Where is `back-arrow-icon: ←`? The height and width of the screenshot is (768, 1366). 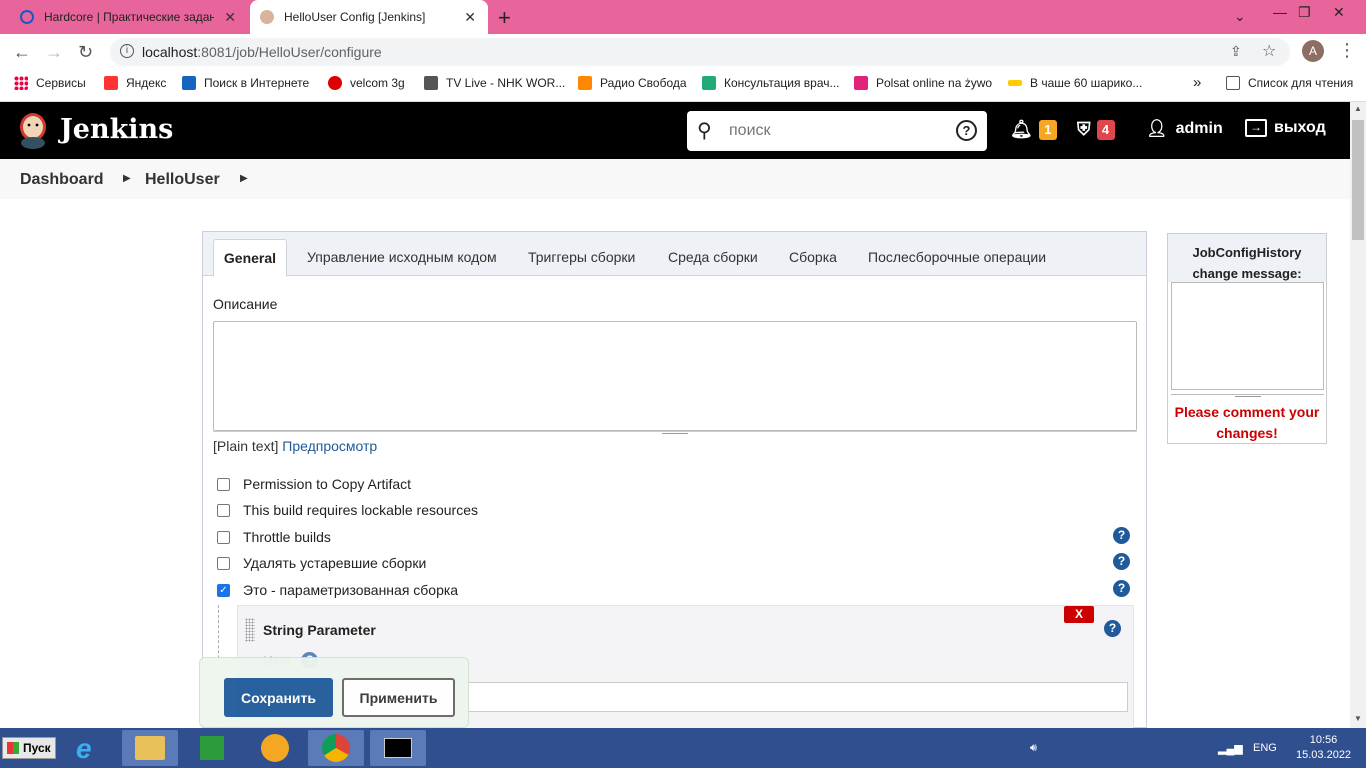
back-arrow-icon: ← is located at coordinates (22, 52).